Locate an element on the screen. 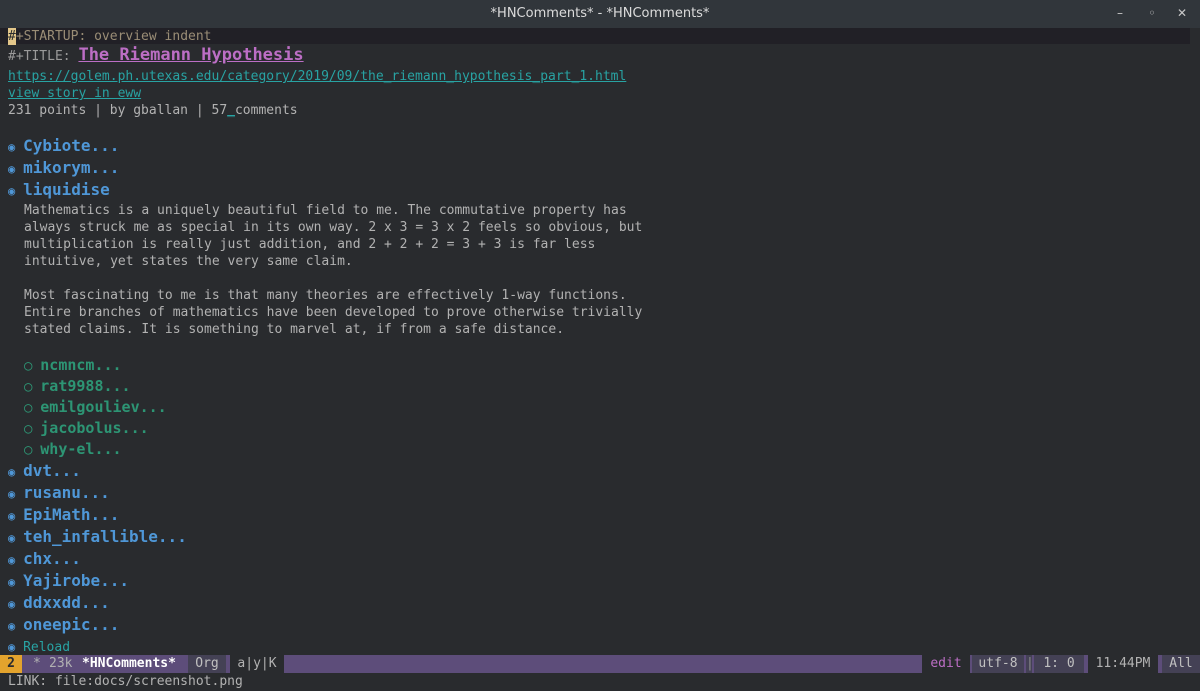  reload-heading: ◉ Reload is located at coordinates (39, 647).